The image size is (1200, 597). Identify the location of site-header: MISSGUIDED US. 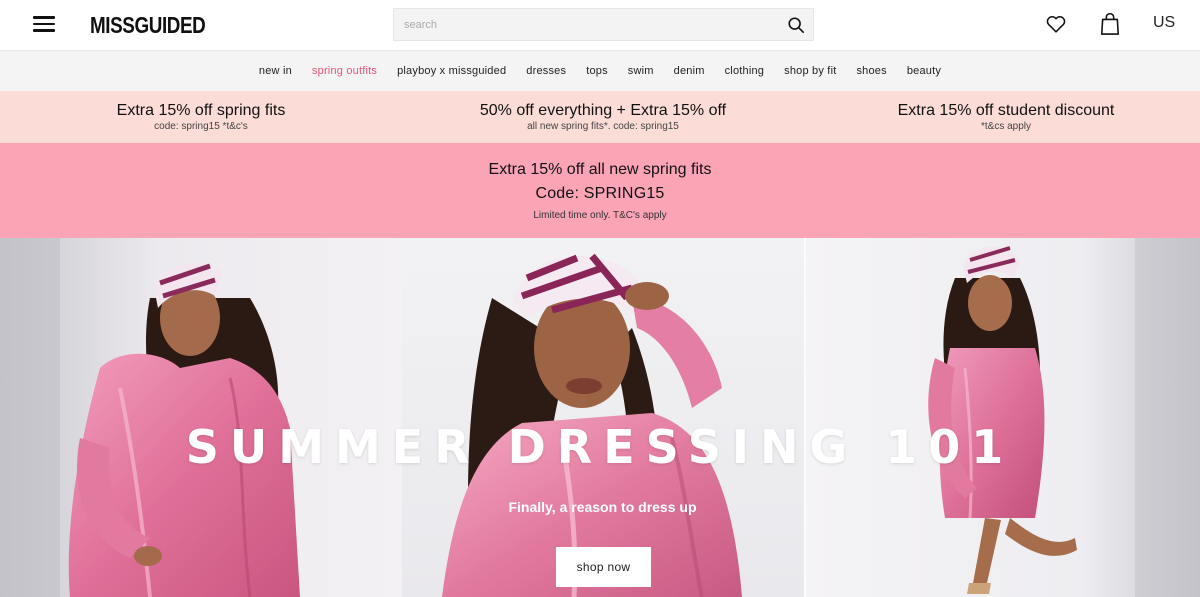
(600, 25).